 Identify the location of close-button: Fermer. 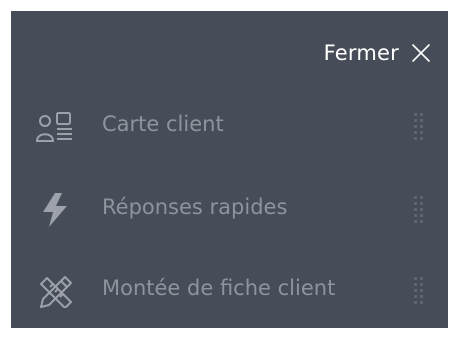
(377, 53).